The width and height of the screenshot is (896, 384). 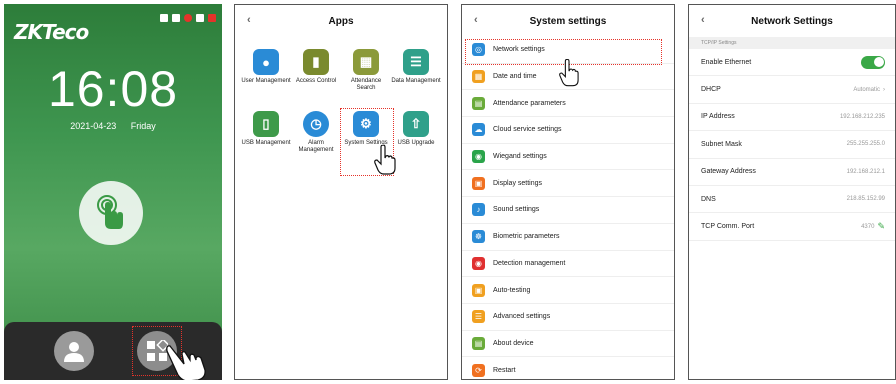 What do you see at coordinates (568, 368) in the screenshot?
I see `settings-item-restart: ⟳ Restart` at bounding box center [568, 368].